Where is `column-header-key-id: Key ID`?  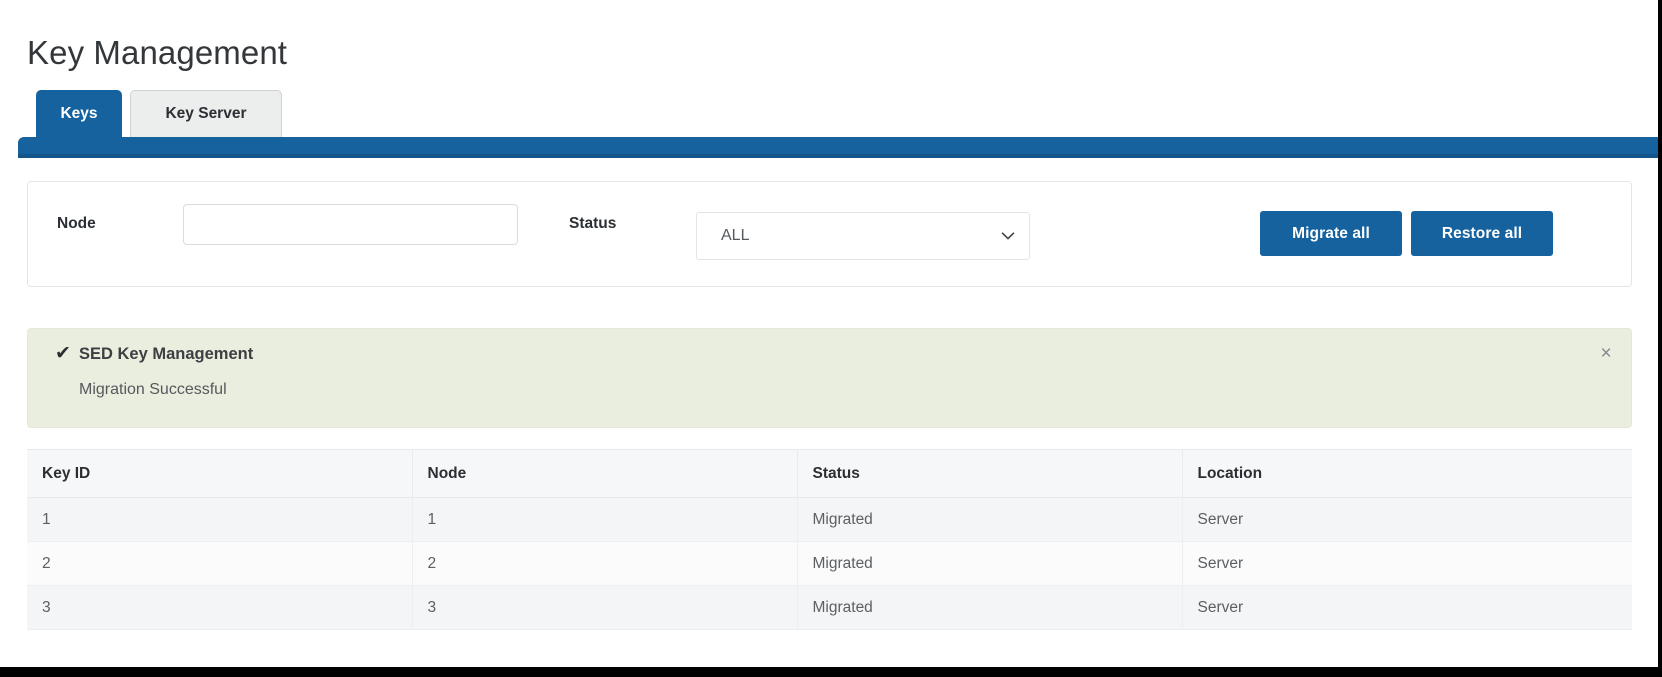
column-header-key-id: Key ID is located at coordinates (219, 473).